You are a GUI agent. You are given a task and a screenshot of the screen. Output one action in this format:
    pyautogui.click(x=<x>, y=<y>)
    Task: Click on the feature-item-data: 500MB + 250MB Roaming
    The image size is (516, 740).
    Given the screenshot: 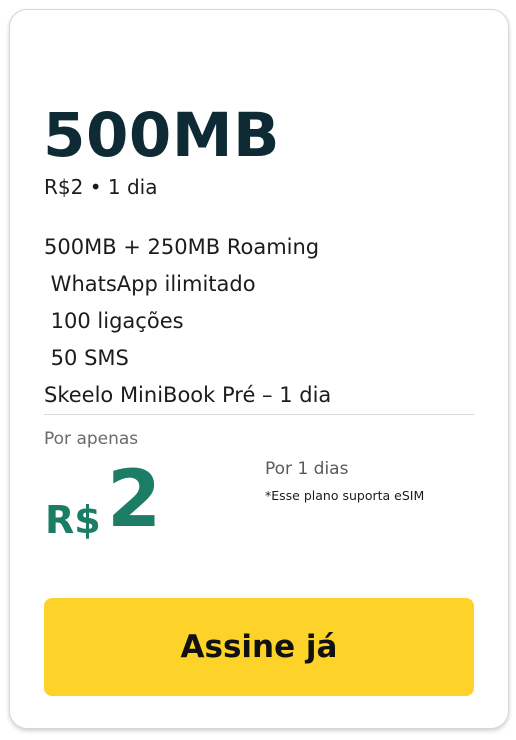 What is the action you would take?
    pyautogui.click(x=182, y=247)
    